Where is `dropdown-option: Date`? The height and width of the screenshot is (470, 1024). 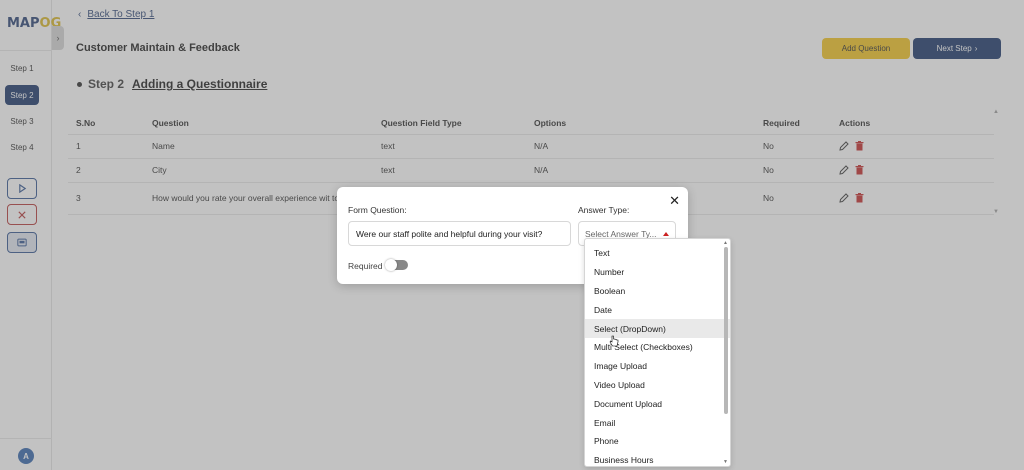 dropdown-option: Date is located at coordinates (657, 309).